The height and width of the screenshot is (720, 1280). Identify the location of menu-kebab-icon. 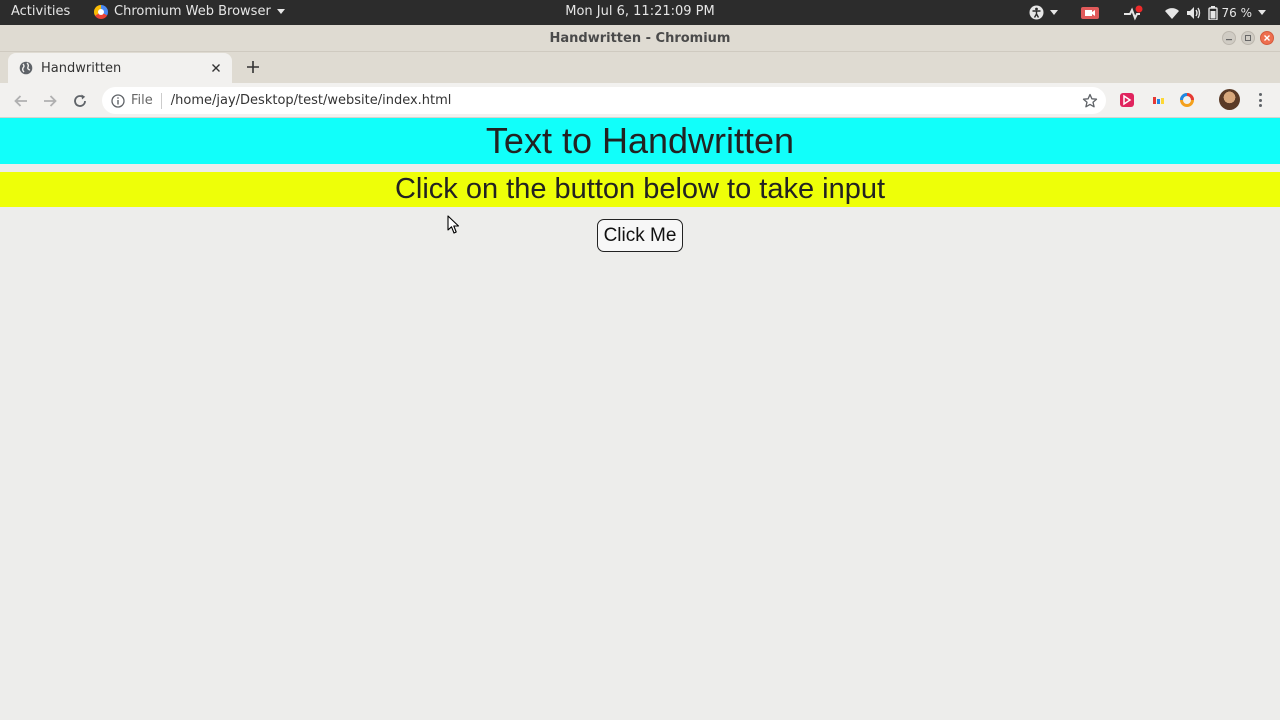
(1260, 100).